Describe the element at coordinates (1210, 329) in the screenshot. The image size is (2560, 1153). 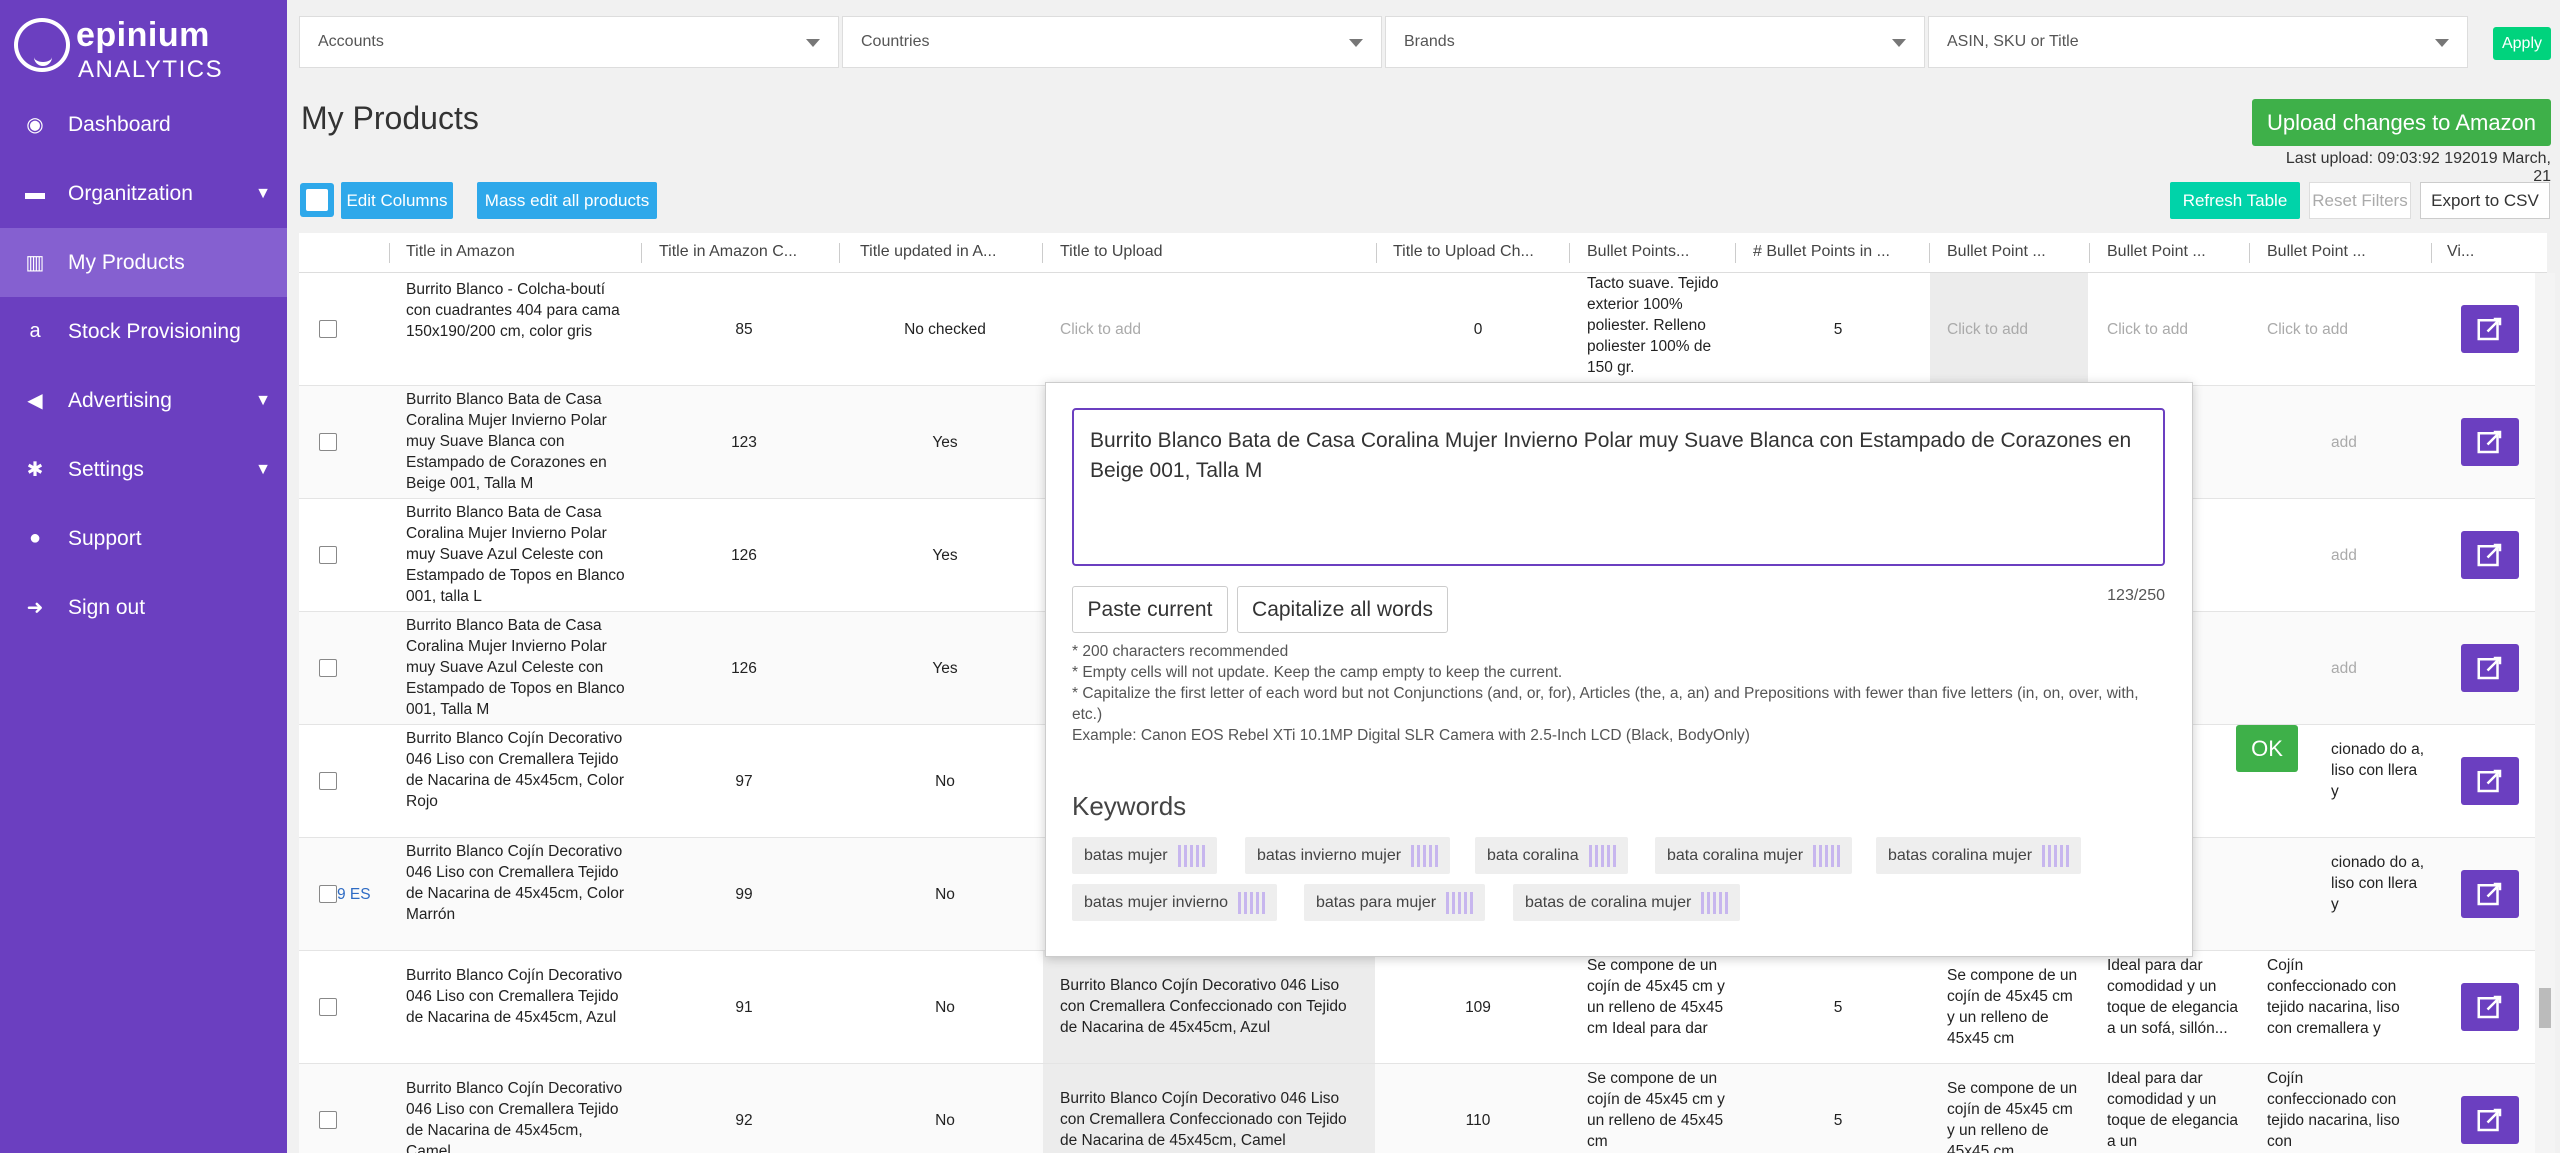
I see `title-to-upload-cell: Click to add` at that location.